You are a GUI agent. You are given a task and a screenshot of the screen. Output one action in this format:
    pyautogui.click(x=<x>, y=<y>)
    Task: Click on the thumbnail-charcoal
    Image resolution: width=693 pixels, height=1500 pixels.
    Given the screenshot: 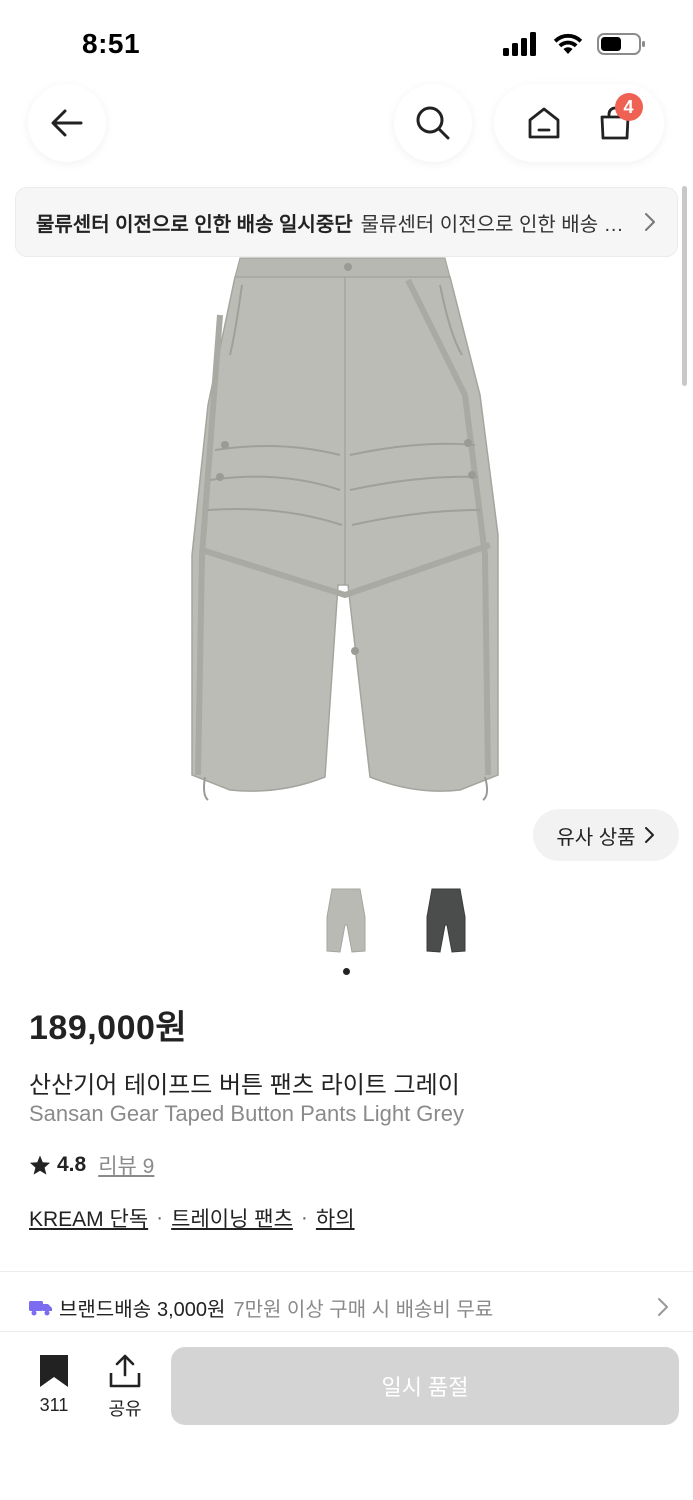 What is the action you would take?
    pyautogui.click(x=446, y=921)
    